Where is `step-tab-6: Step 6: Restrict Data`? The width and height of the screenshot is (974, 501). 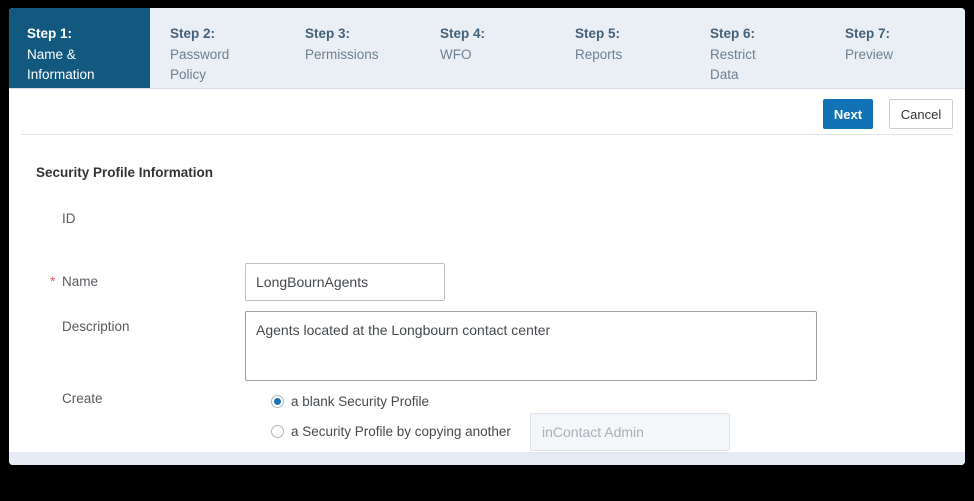 step-tab-6: Step 6: Restrict Data is located at coordinates (757, 48).